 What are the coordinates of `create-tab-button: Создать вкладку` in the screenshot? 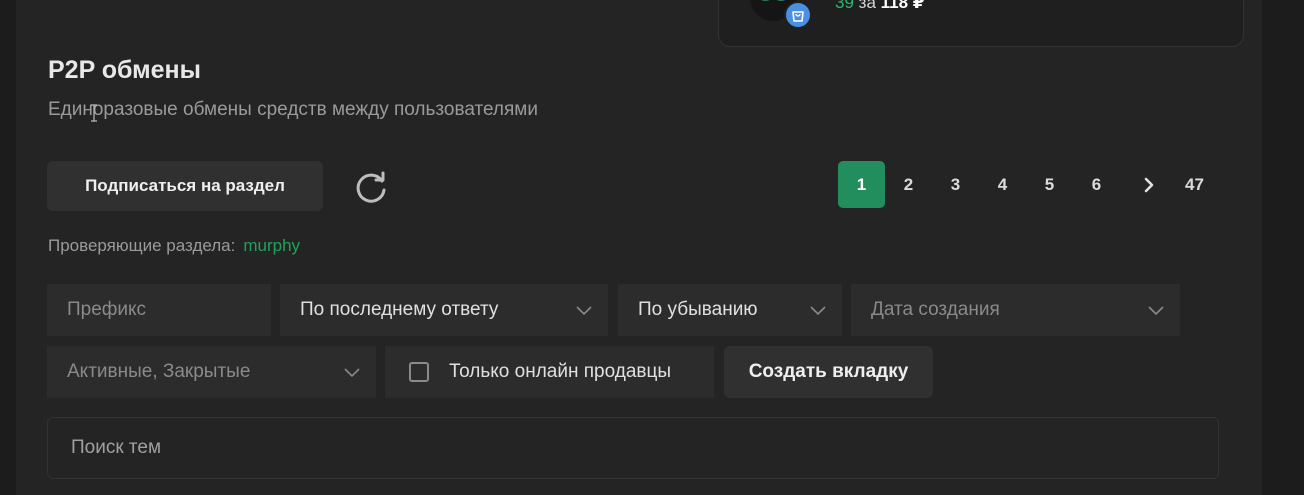 It's located at (828, 372).